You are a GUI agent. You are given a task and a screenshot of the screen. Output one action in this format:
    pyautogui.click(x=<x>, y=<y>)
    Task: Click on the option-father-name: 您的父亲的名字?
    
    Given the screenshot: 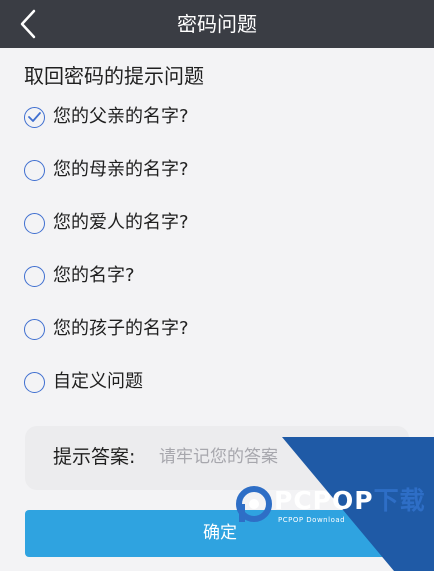 What is the action you would take?
    pyautogui.click(x=219, y=116)
    